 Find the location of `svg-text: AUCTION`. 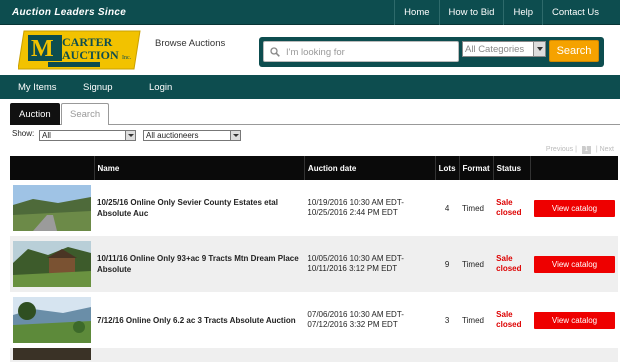

svg-text: AUCTION is located at coordinates (90, 55).